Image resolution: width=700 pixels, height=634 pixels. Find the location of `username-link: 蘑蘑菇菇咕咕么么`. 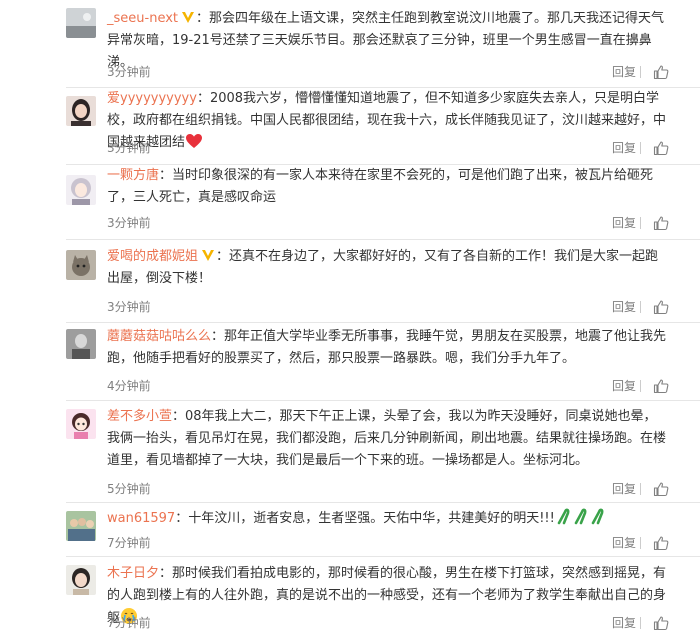

username-link: 蘑蘑菇菇咕咕么么 is located at coordinates (159, 336).